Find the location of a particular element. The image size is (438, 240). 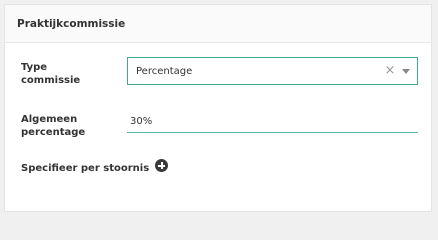

type-commissie-label: Type commissie is located at coordinates (71, 74).